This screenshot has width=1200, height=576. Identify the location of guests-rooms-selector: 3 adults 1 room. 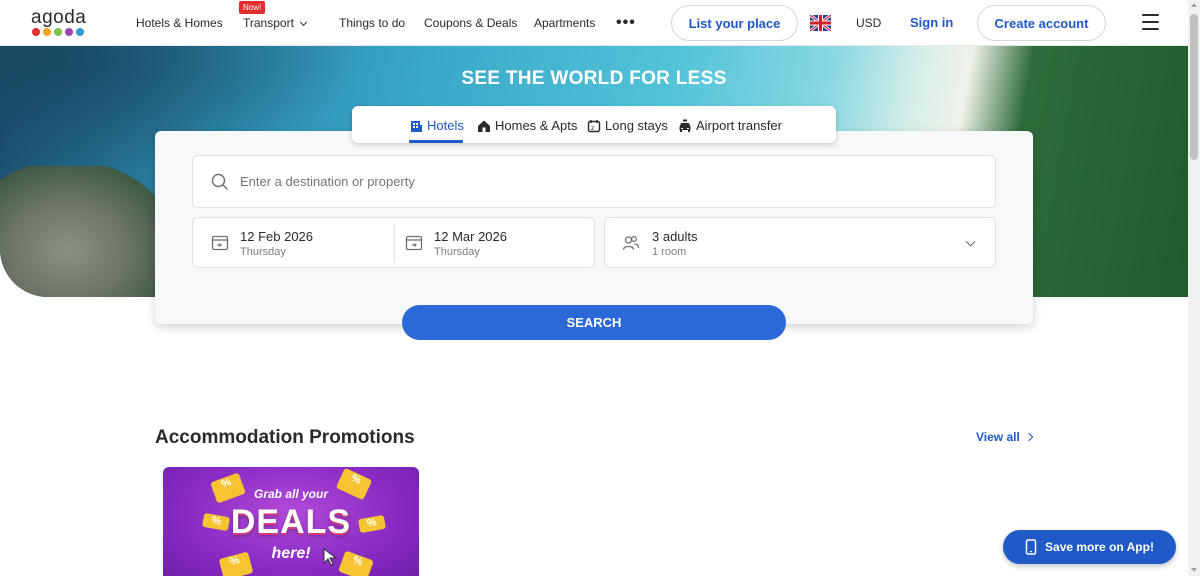
(800, 242).